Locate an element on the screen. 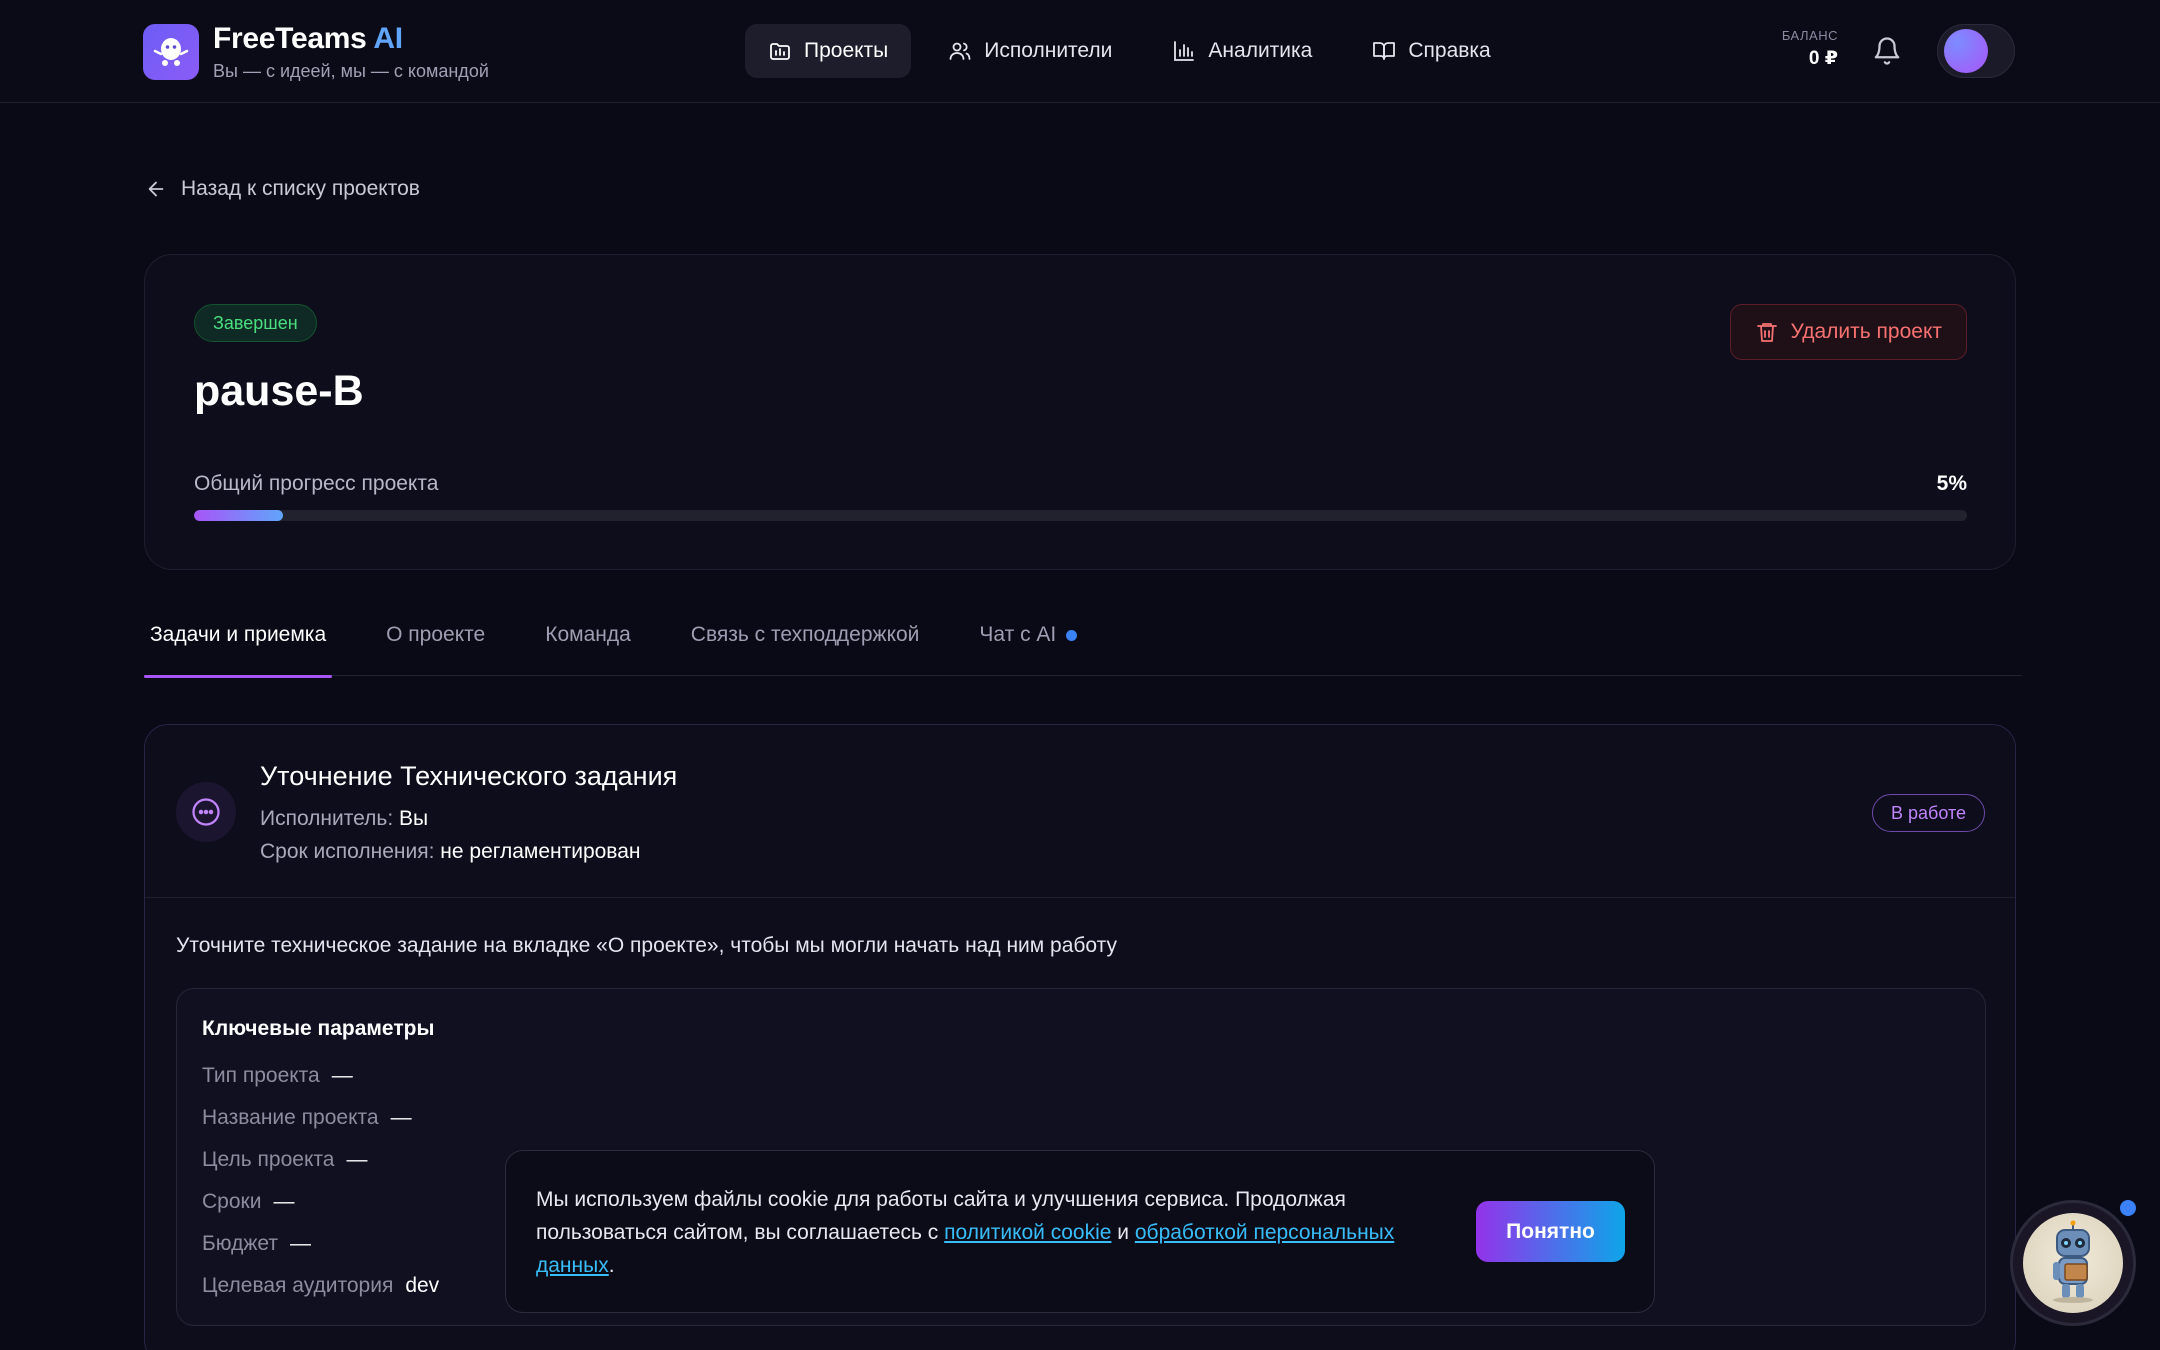 This screenshot has height=1350, width=2160. tab-about: О проекте is located at coordinates (435, 644).